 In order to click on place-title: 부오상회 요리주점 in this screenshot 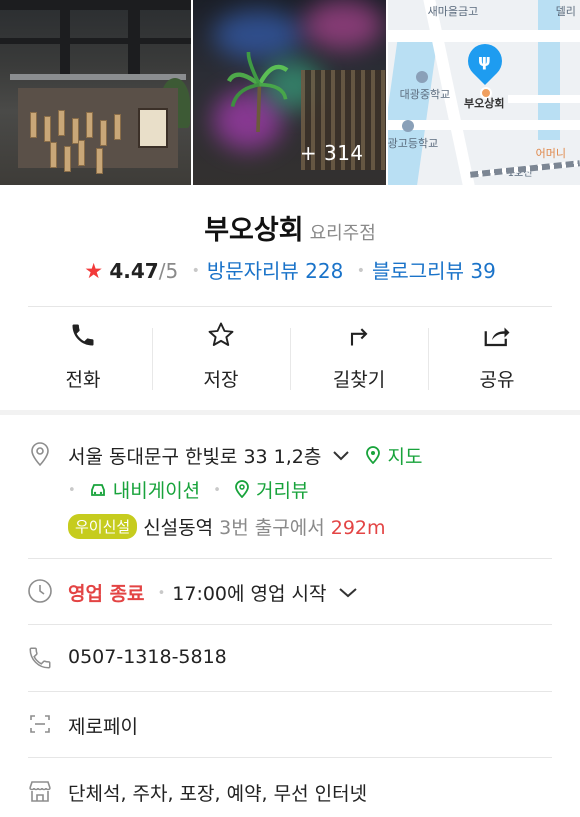, I will do `click(290, 227)`.